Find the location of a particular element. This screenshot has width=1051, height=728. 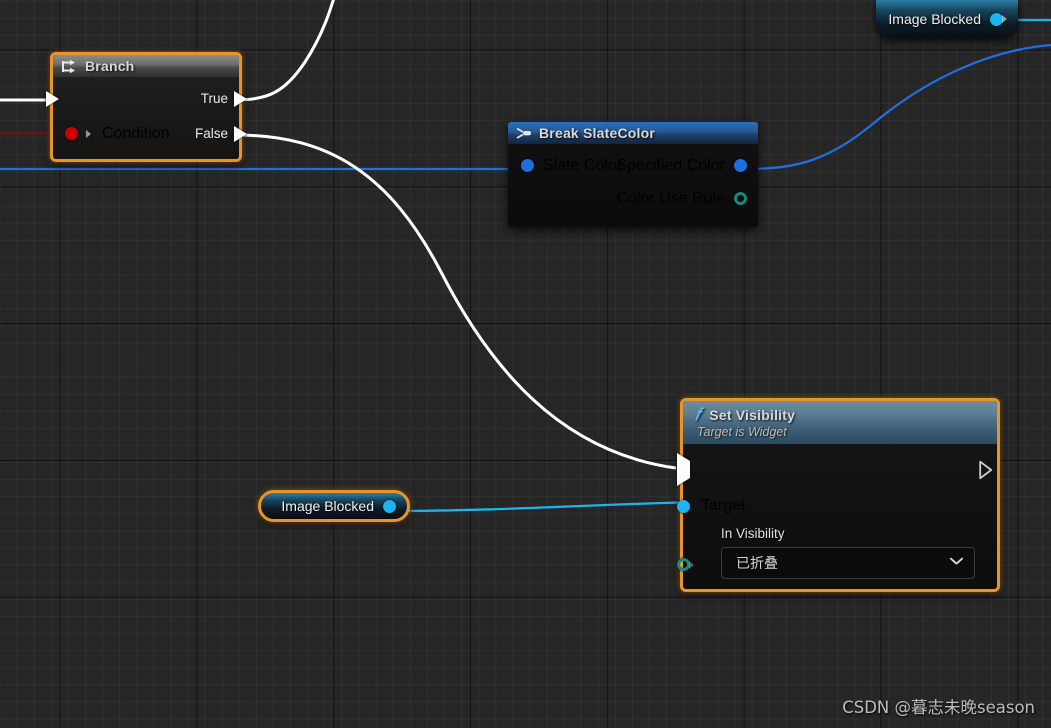

node-branch-row-exec: True is located at coordinates (146, 98).